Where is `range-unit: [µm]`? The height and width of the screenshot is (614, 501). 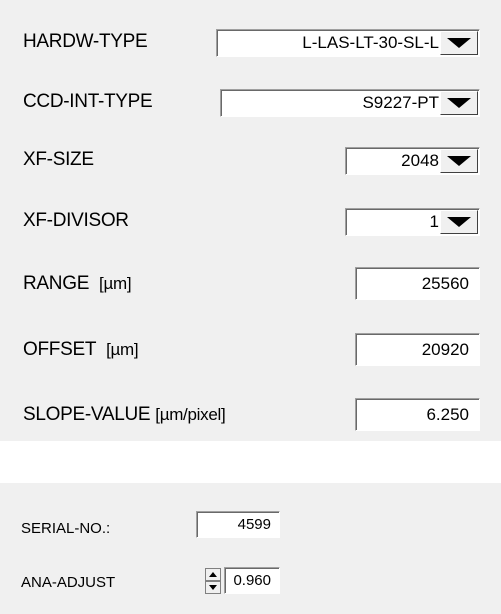
range-unit: [µm] is located at coordinates (115, 283).